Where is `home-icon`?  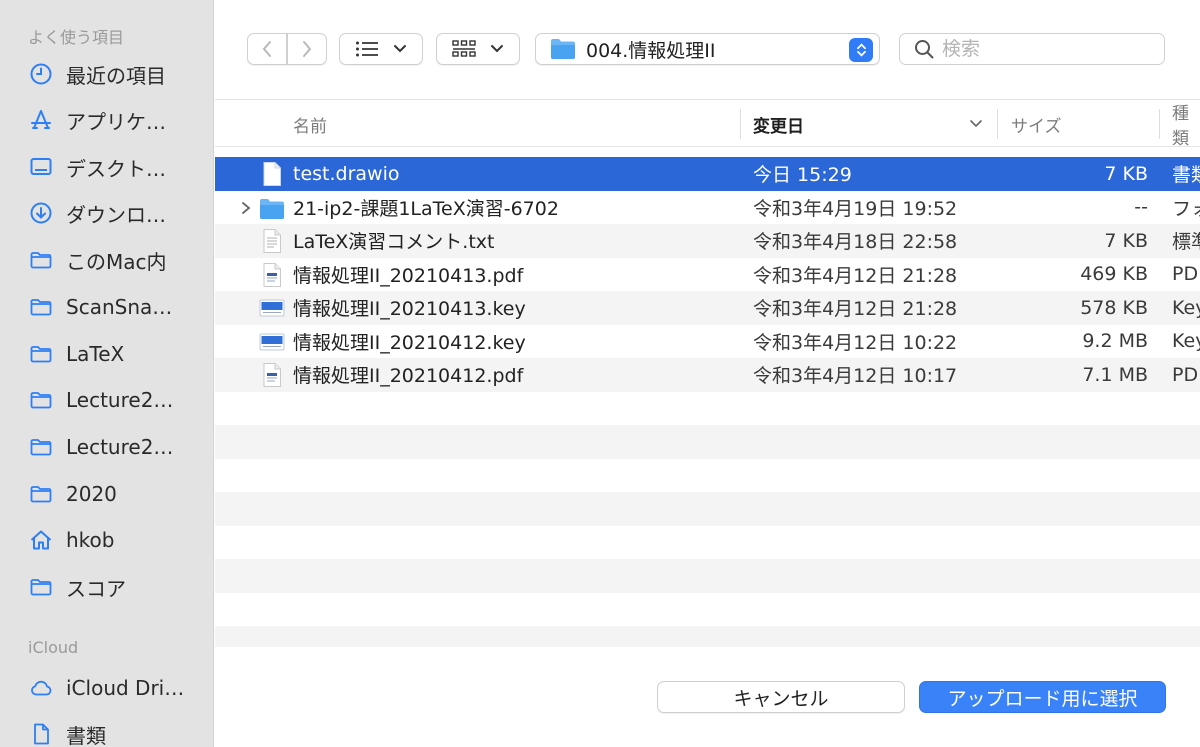
home-icon is located at coordinates (41, 540).